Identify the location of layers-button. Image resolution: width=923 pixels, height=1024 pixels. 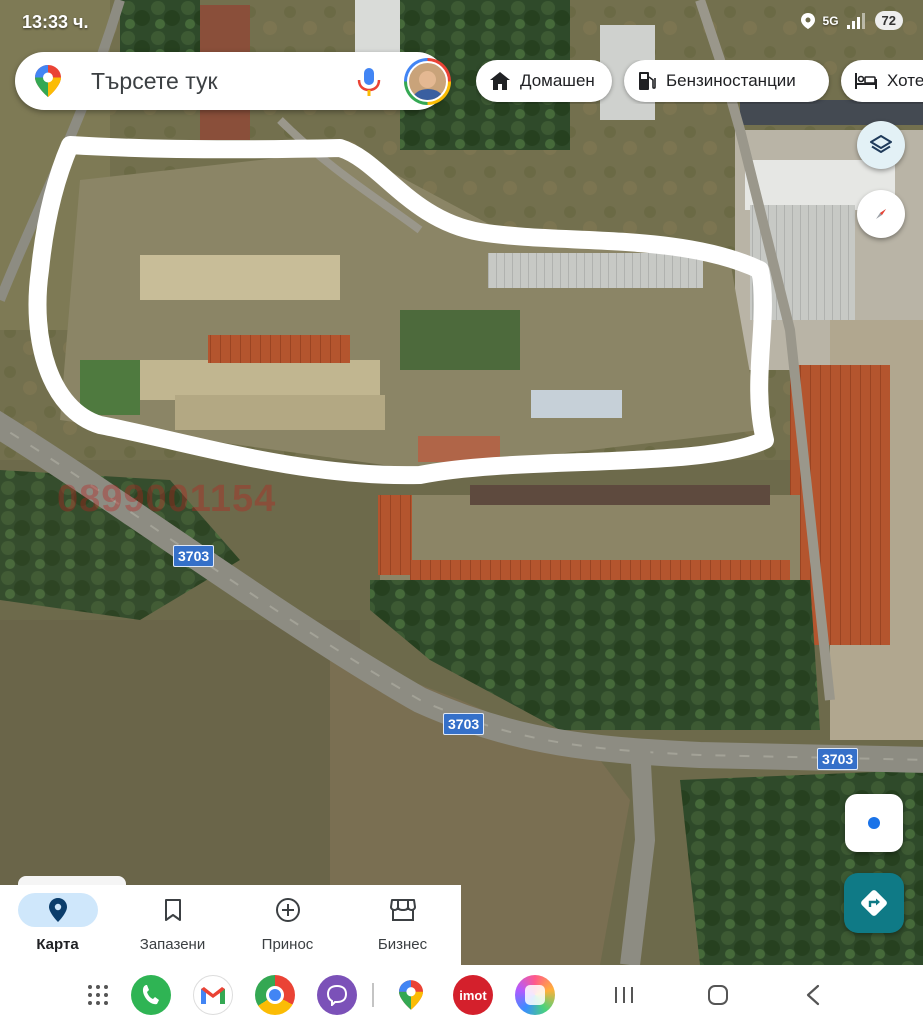
(881, 145).